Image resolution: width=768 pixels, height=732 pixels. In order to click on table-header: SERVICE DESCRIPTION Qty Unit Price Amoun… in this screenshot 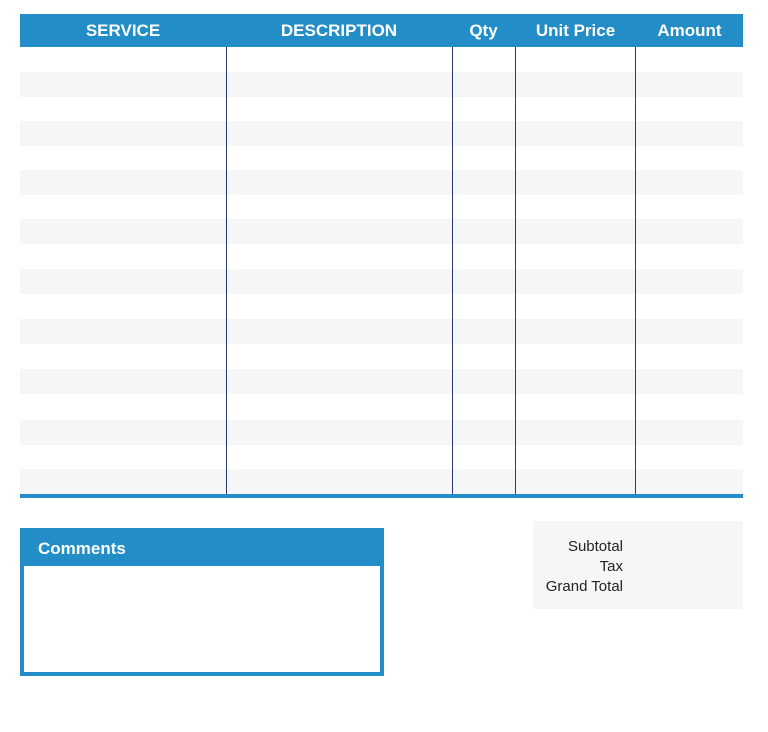, I will do `click(381, 30)`.